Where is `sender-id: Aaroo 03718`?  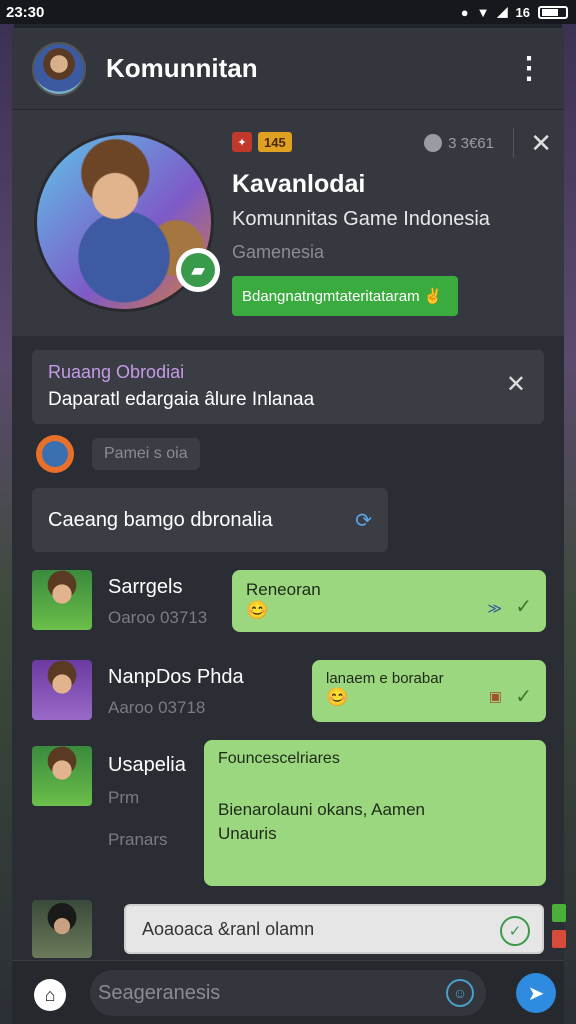 sender-id: Aaroo 03718 is located at coordinates (157, 707).